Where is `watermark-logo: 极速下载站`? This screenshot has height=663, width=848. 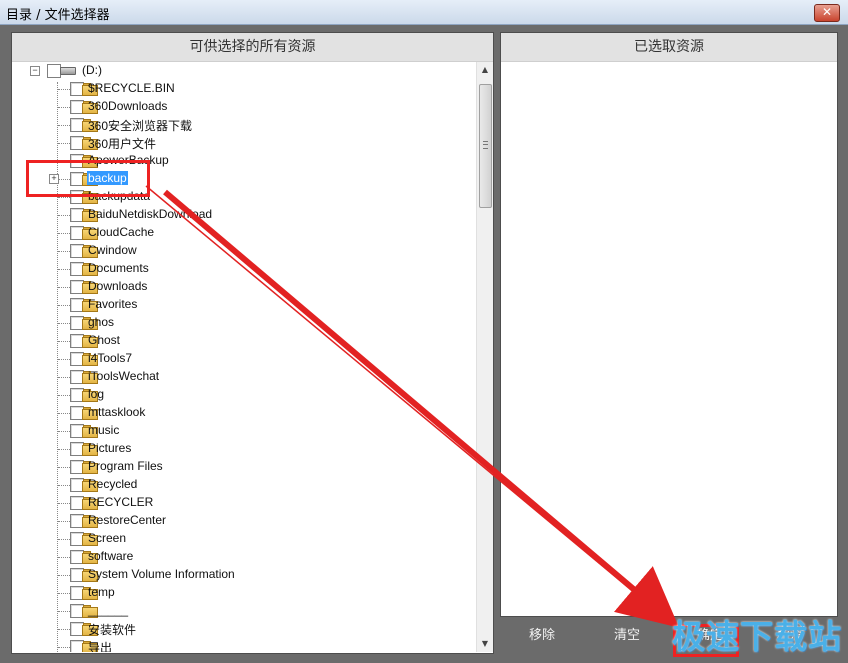
watermark-logo: 极速下载站 is located at coordinates (757, 636).